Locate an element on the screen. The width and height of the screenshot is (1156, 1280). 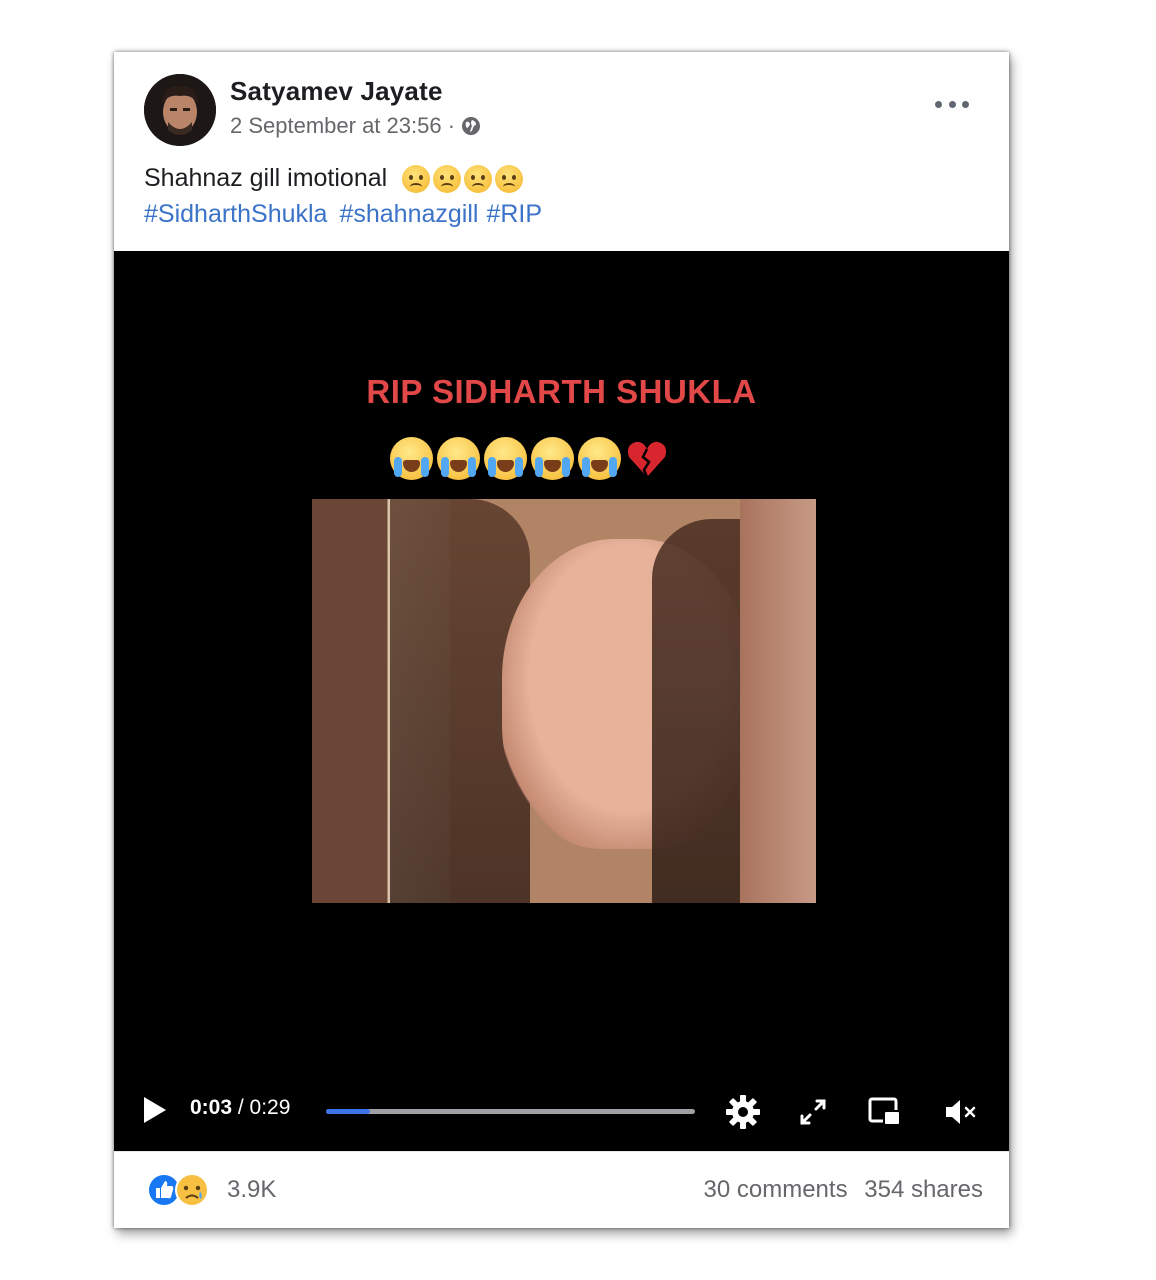
author-avatar is located at coordinates (180, 110).